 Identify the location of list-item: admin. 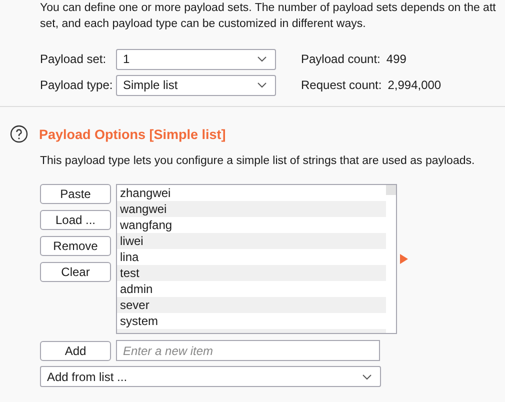
(251, 289).